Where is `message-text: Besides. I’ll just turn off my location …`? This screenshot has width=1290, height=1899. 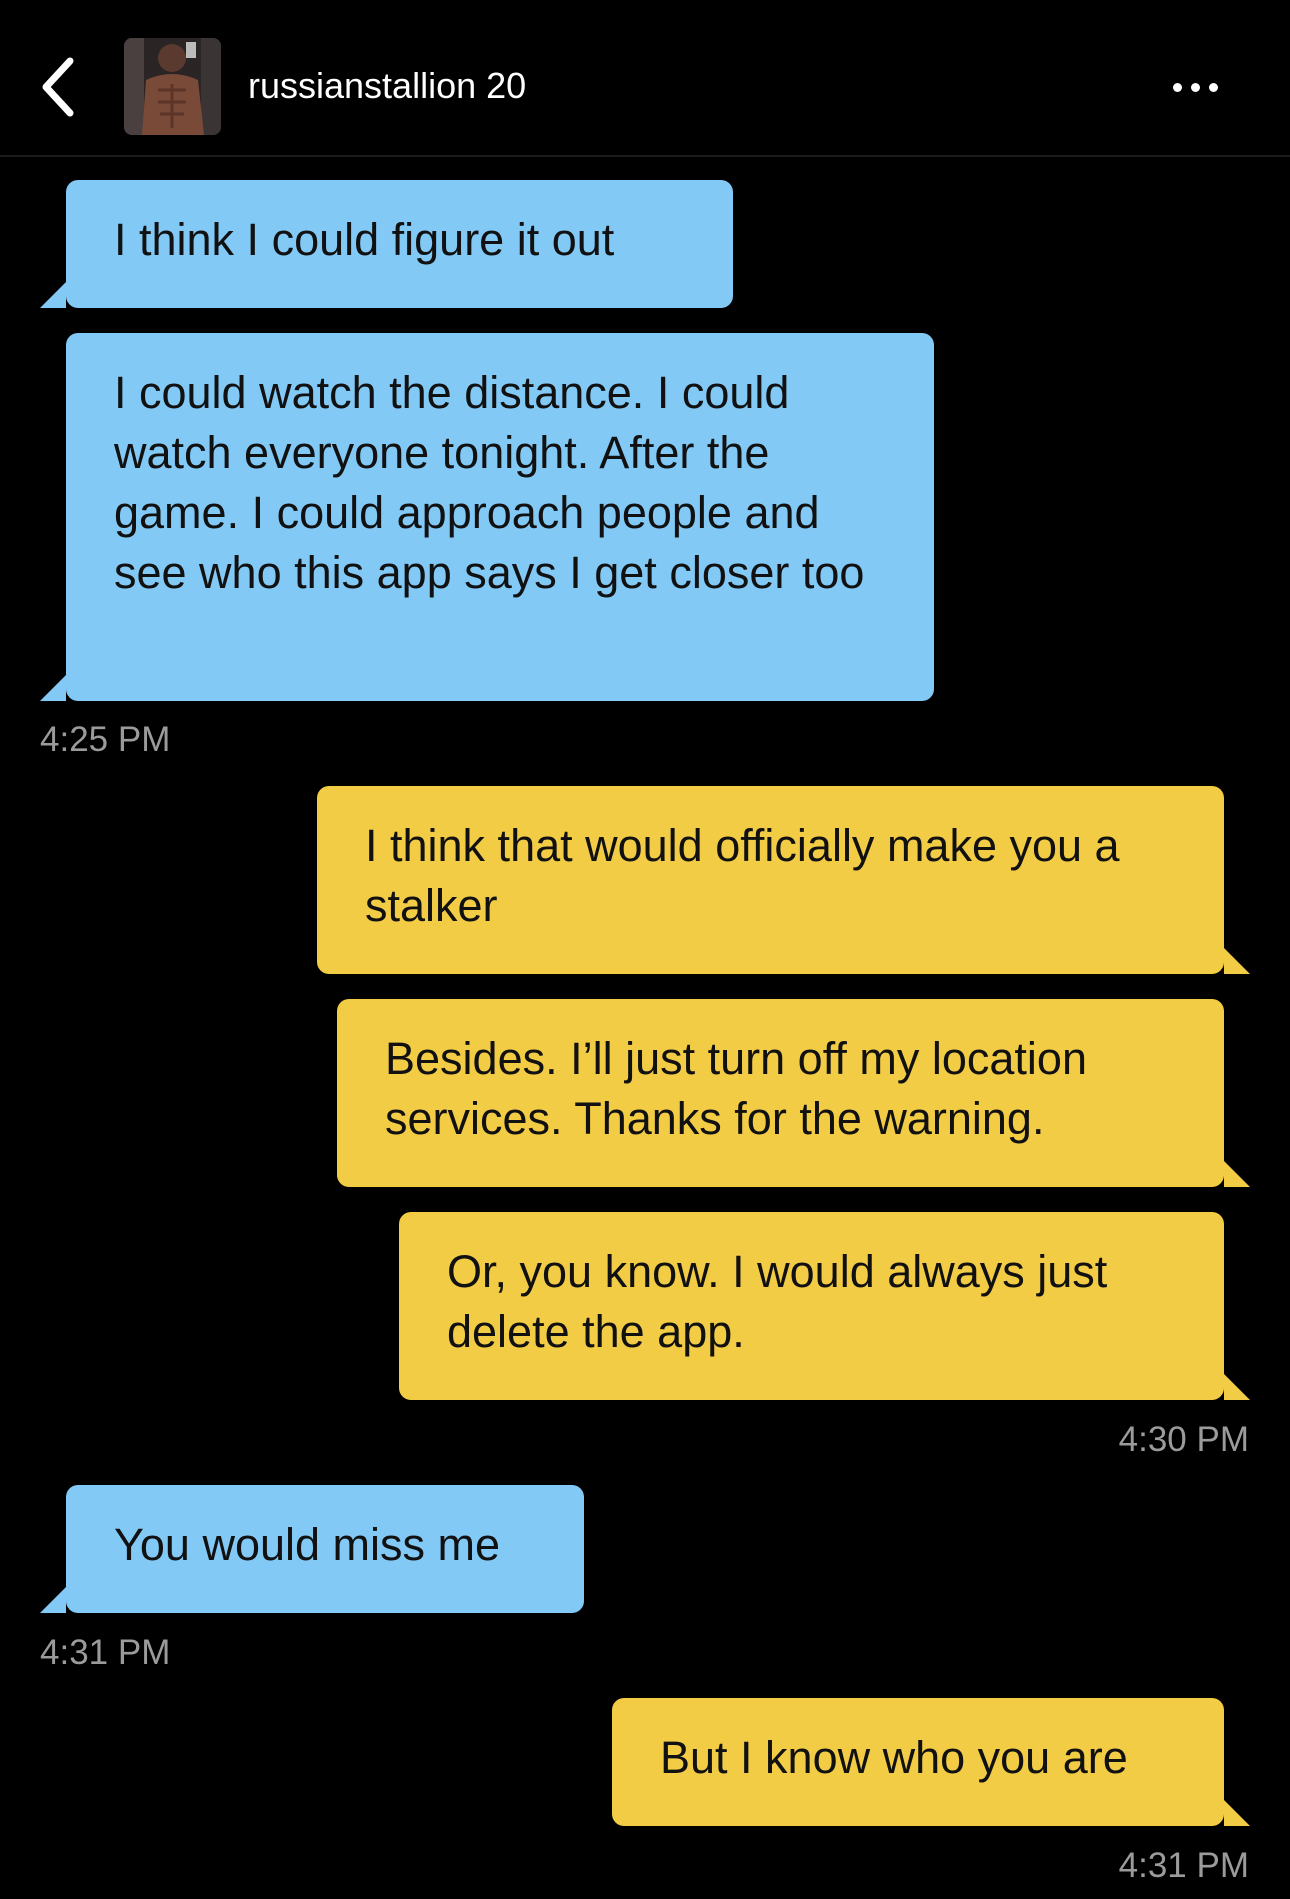
message-text: Besides. I’ll just turn off my location … is located at coordinates (736, 1088).